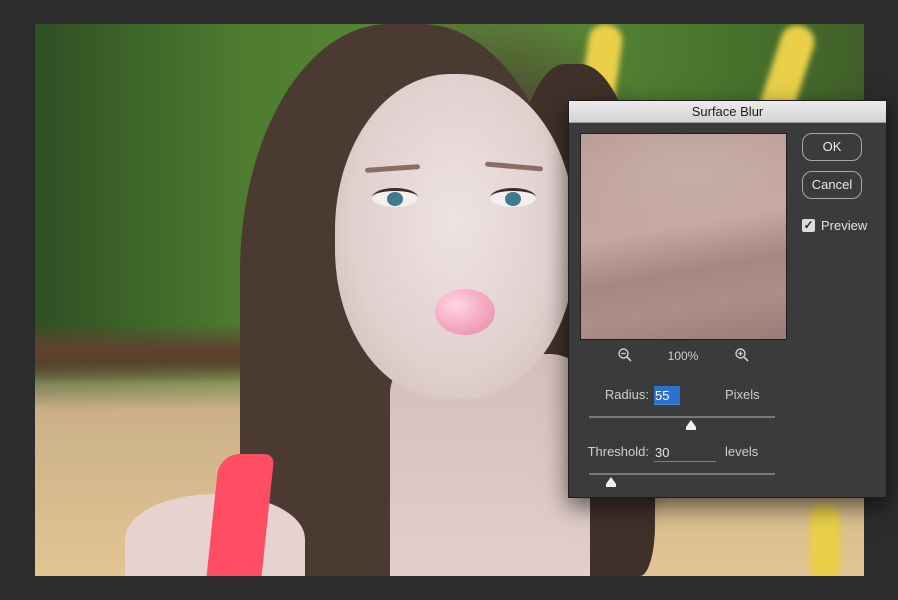  I want to click on dialog-title: Surface Blur, so click(727, 112).